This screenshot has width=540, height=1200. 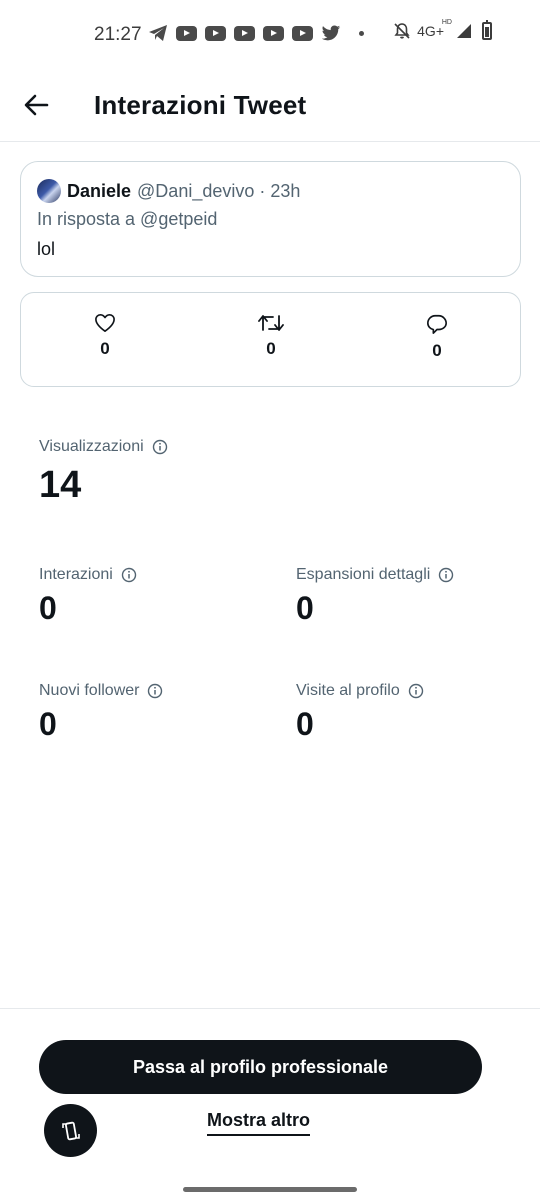 What do you see at coordinates (271, 323) in the screenshot?
I see `retweet-icon` at bounding box center [271, 323].